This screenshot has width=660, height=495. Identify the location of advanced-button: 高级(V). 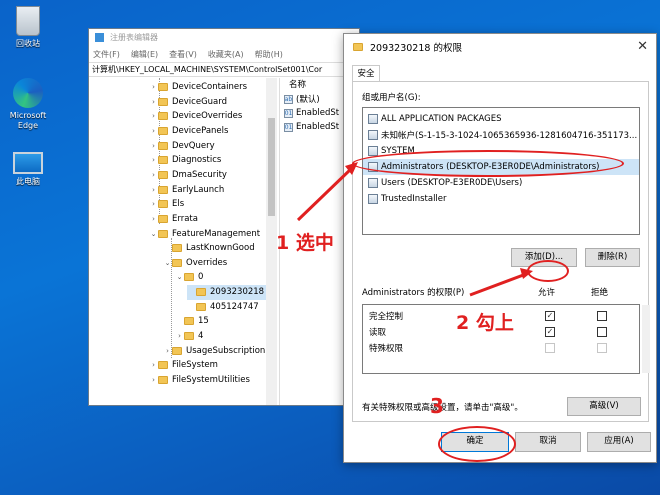
(604, 406).